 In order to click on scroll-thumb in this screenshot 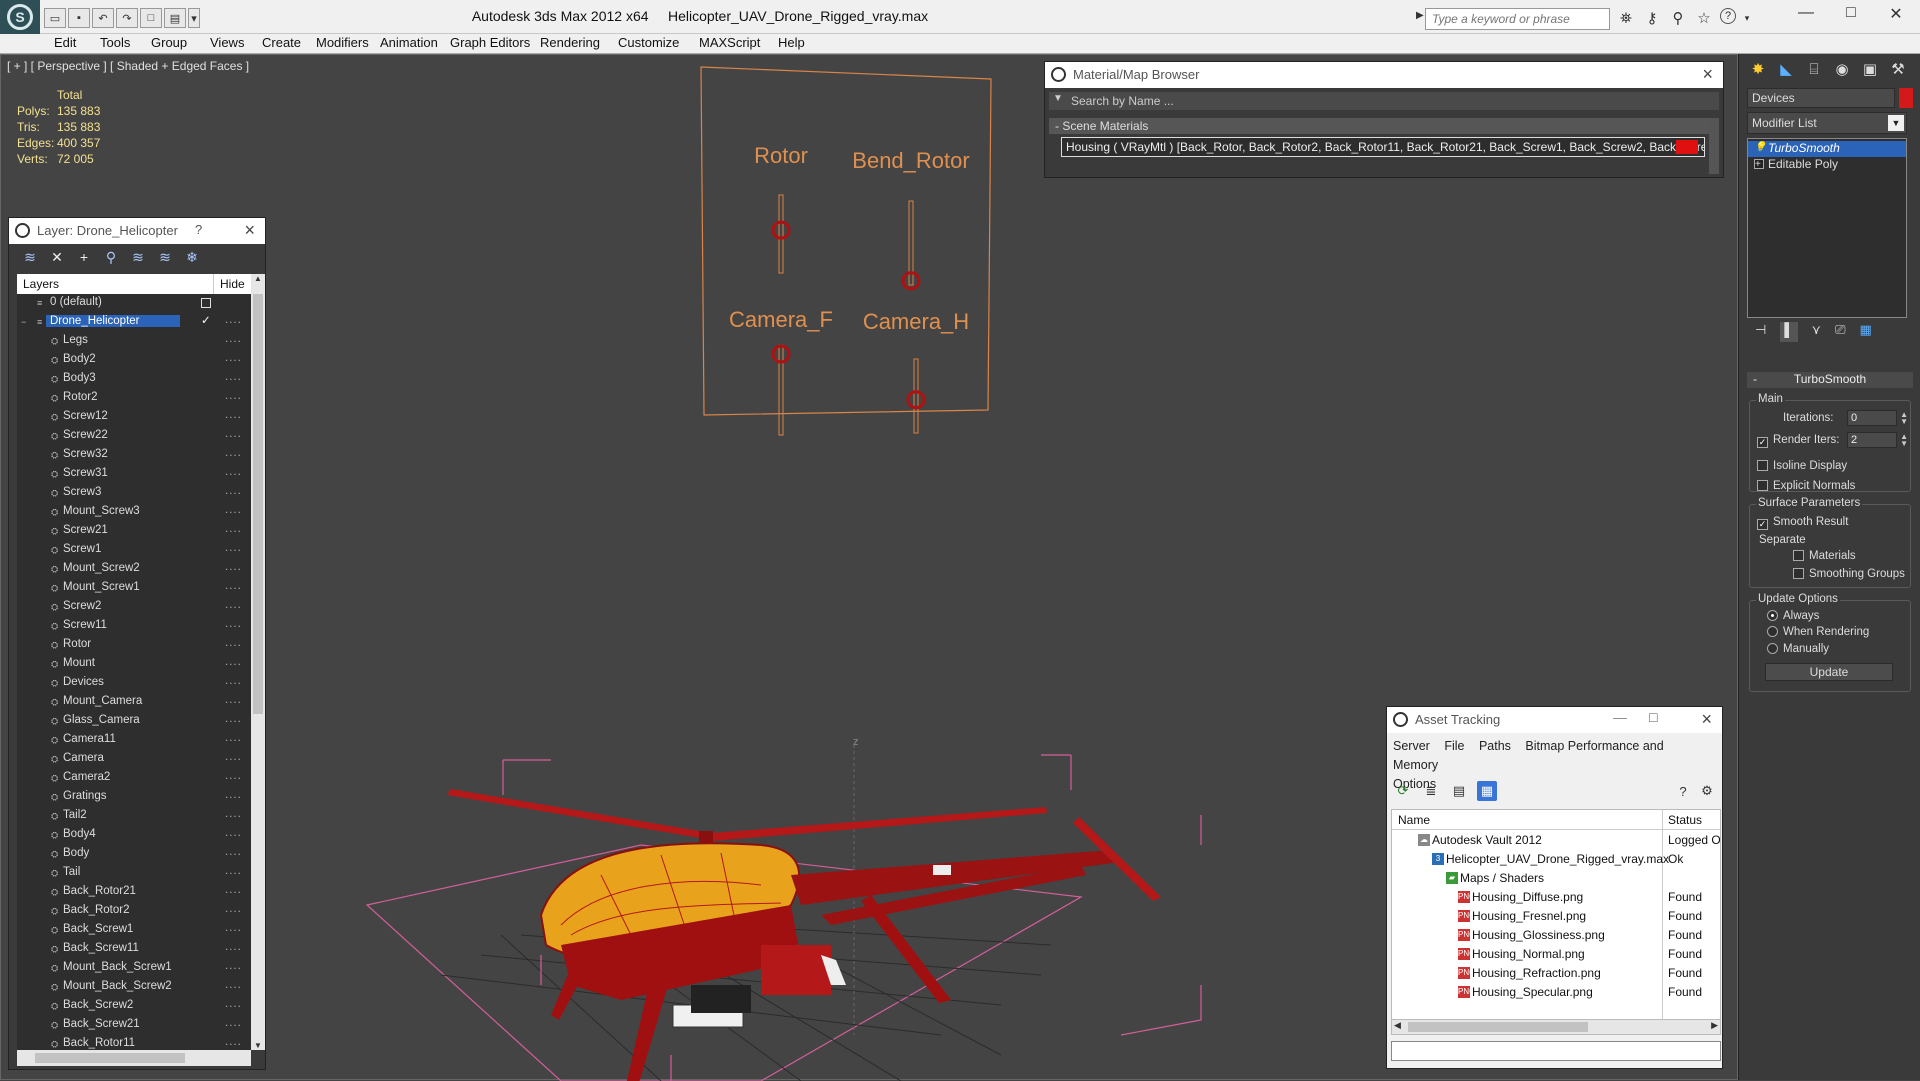, I will do `click(258, 504)`.